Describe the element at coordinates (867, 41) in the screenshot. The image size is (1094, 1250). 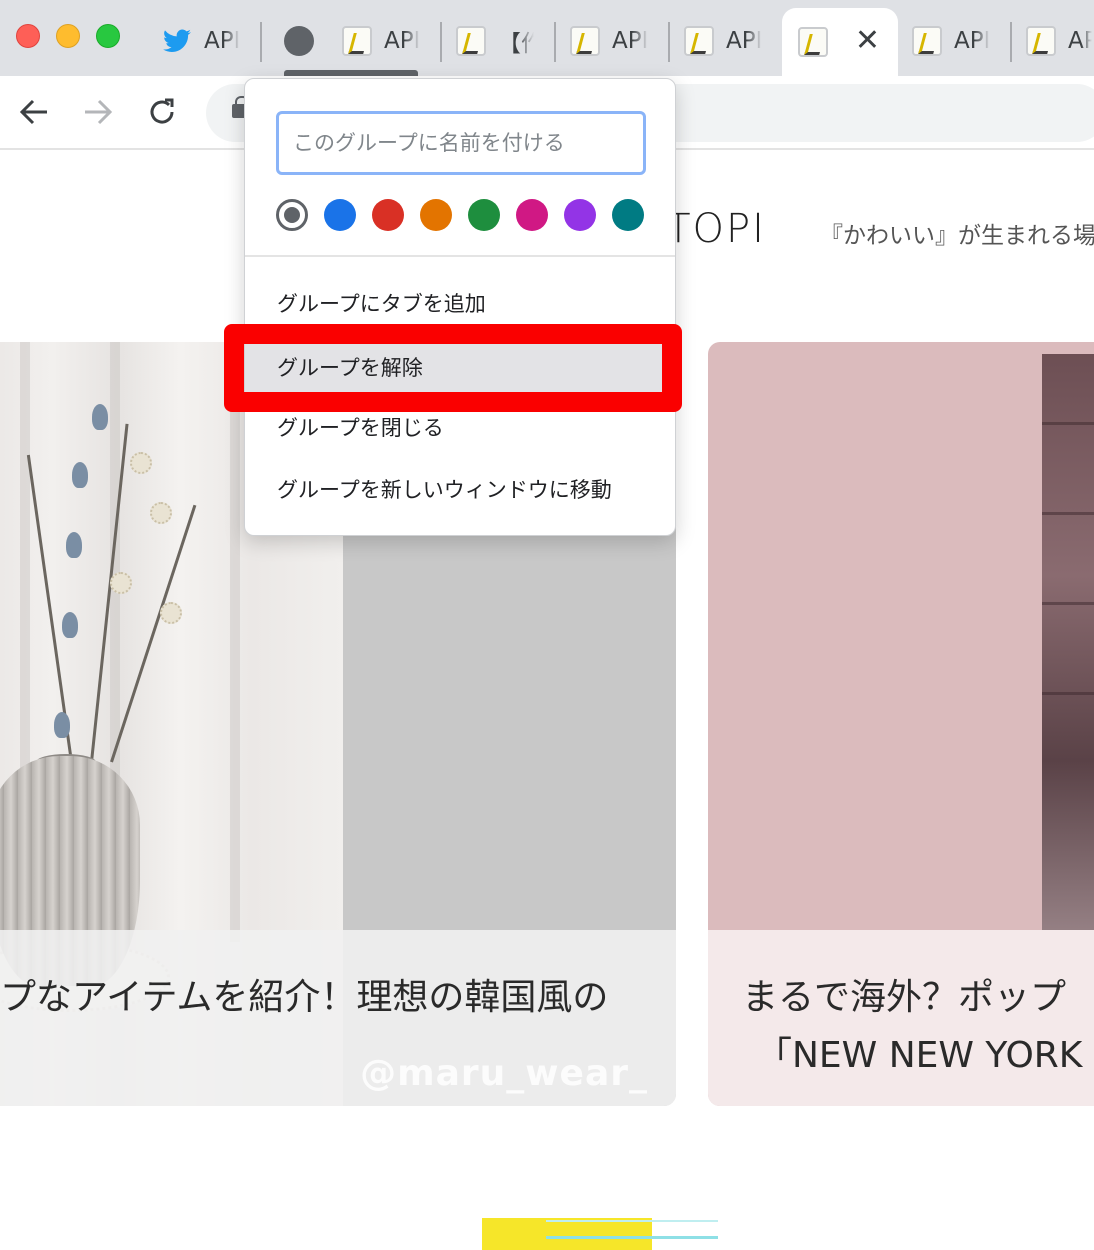
I see `close-icon: ✕` at that location.